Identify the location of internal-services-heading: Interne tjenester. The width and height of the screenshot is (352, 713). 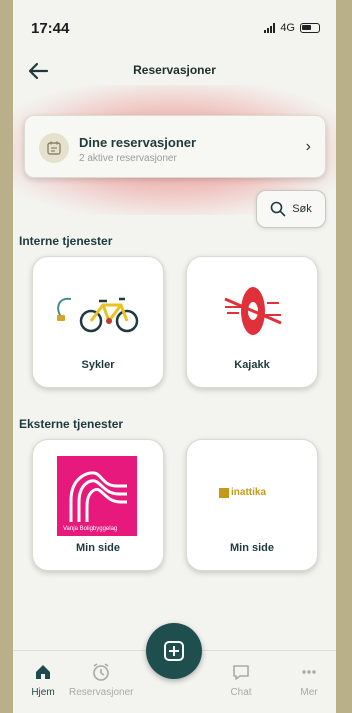
(66, 241).